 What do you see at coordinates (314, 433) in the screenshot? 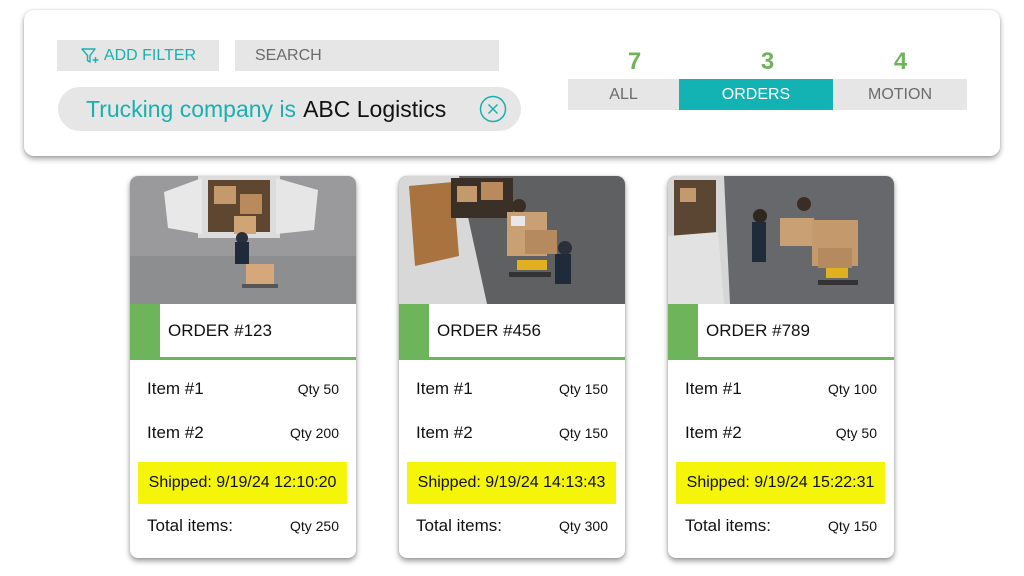
I see `item-qty: Qty 200` at bounding box center [314, 433].